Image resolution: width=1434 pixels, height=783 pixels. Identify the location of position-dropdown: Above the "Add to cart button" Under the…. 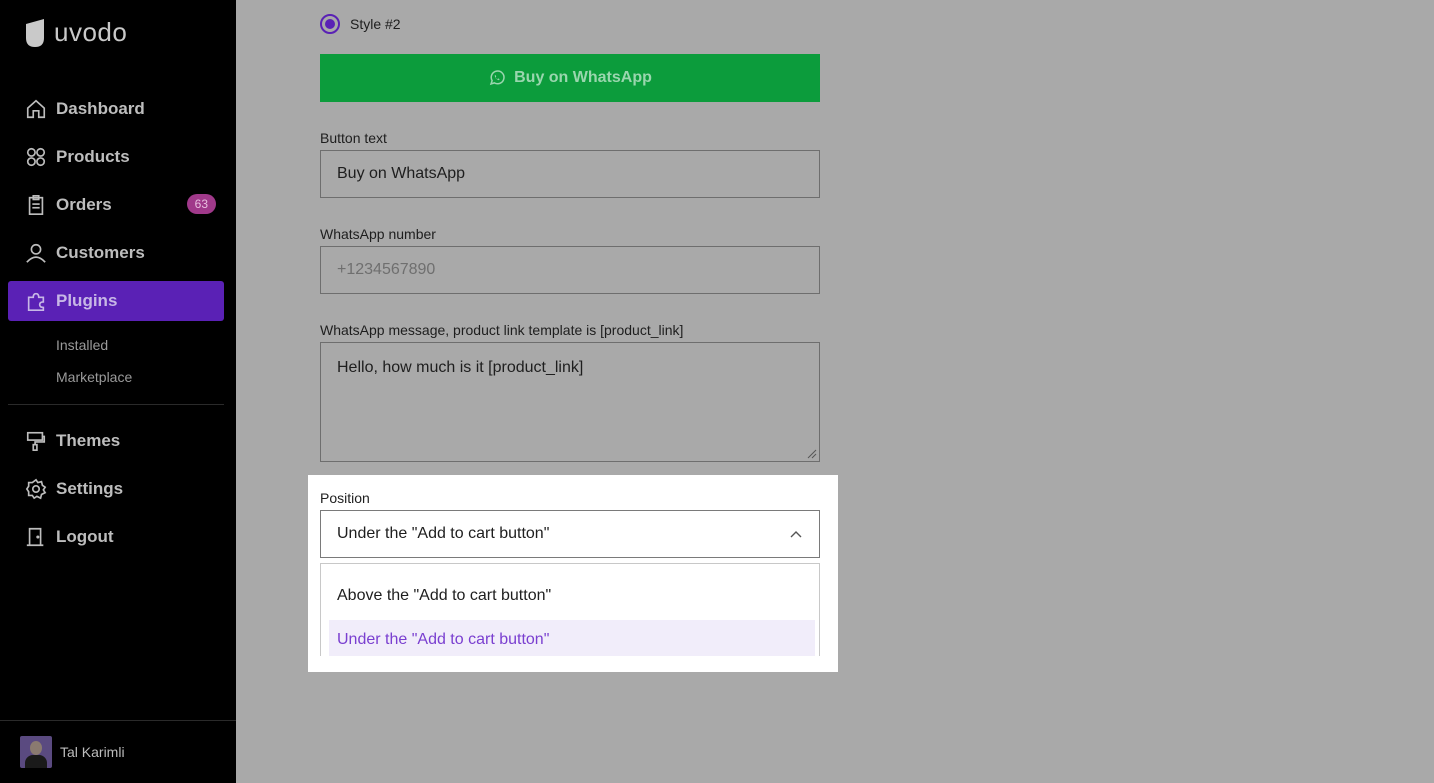
(570, 609).